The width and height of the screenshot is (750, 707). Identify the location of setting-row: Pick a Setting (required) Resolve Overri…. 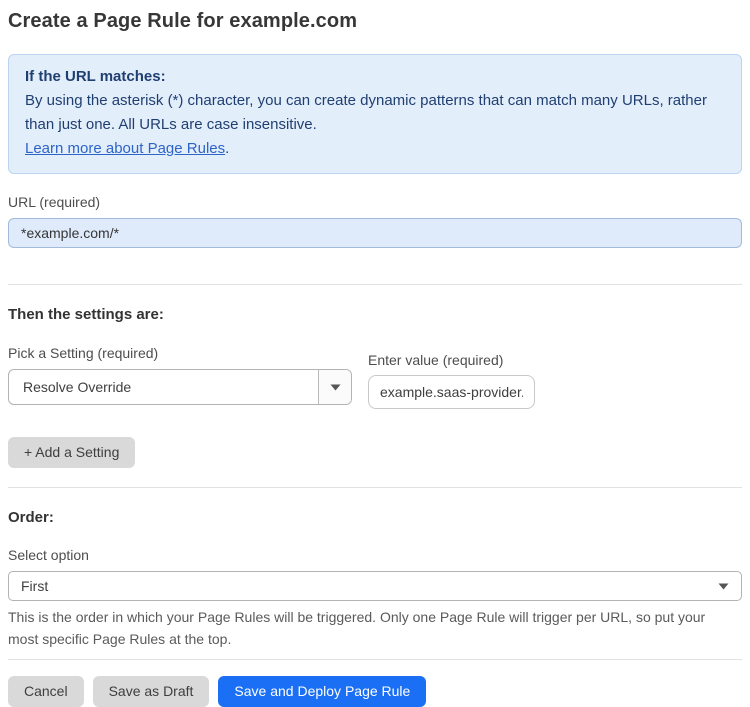
(375, 377).